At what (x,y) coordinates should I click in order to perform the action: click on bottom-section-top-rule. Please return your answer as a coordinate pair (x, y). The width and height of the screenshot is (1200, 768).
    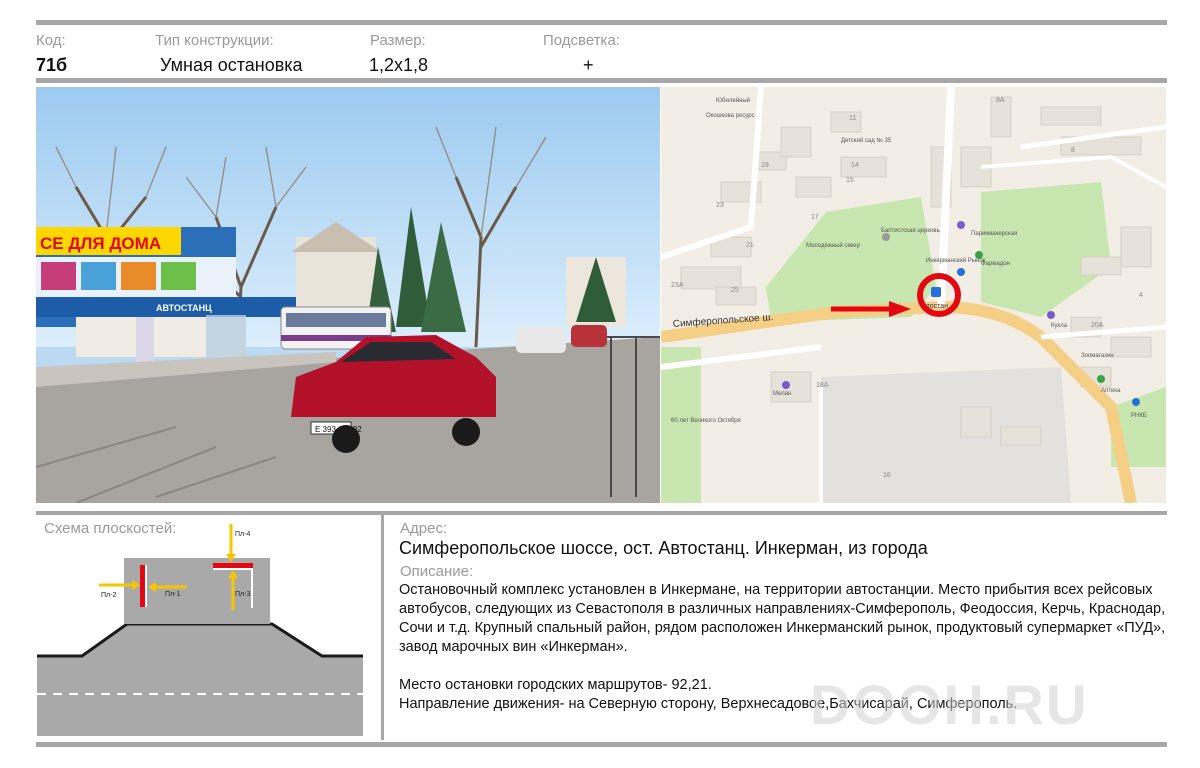
    Looking at the image, I should click on (601, 513).